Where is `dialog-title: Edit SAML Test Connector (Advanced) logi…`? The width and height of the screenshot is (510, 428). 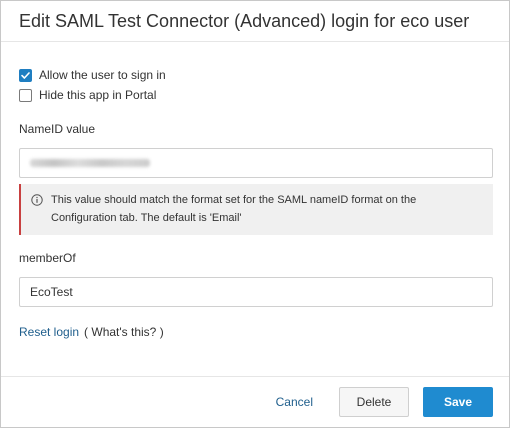 dialog-title: Edit SAML Test Connector (Advanced) logi… is located at coordinates (244, 20).